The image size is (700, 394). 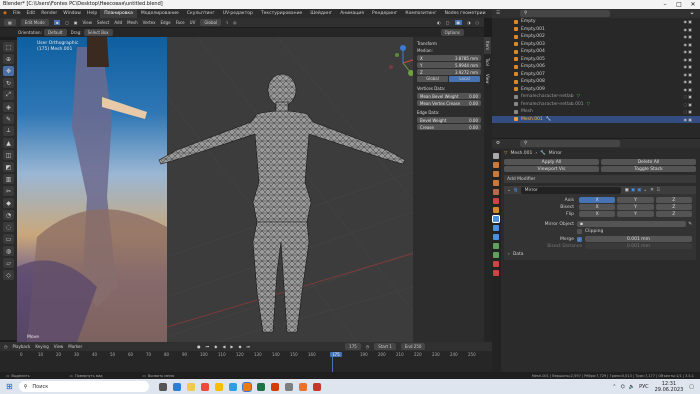 What do you see at coordinates (30, 13) in the screenshot?
I see `menu-edit: Edit` at bounding box center [30, 13].